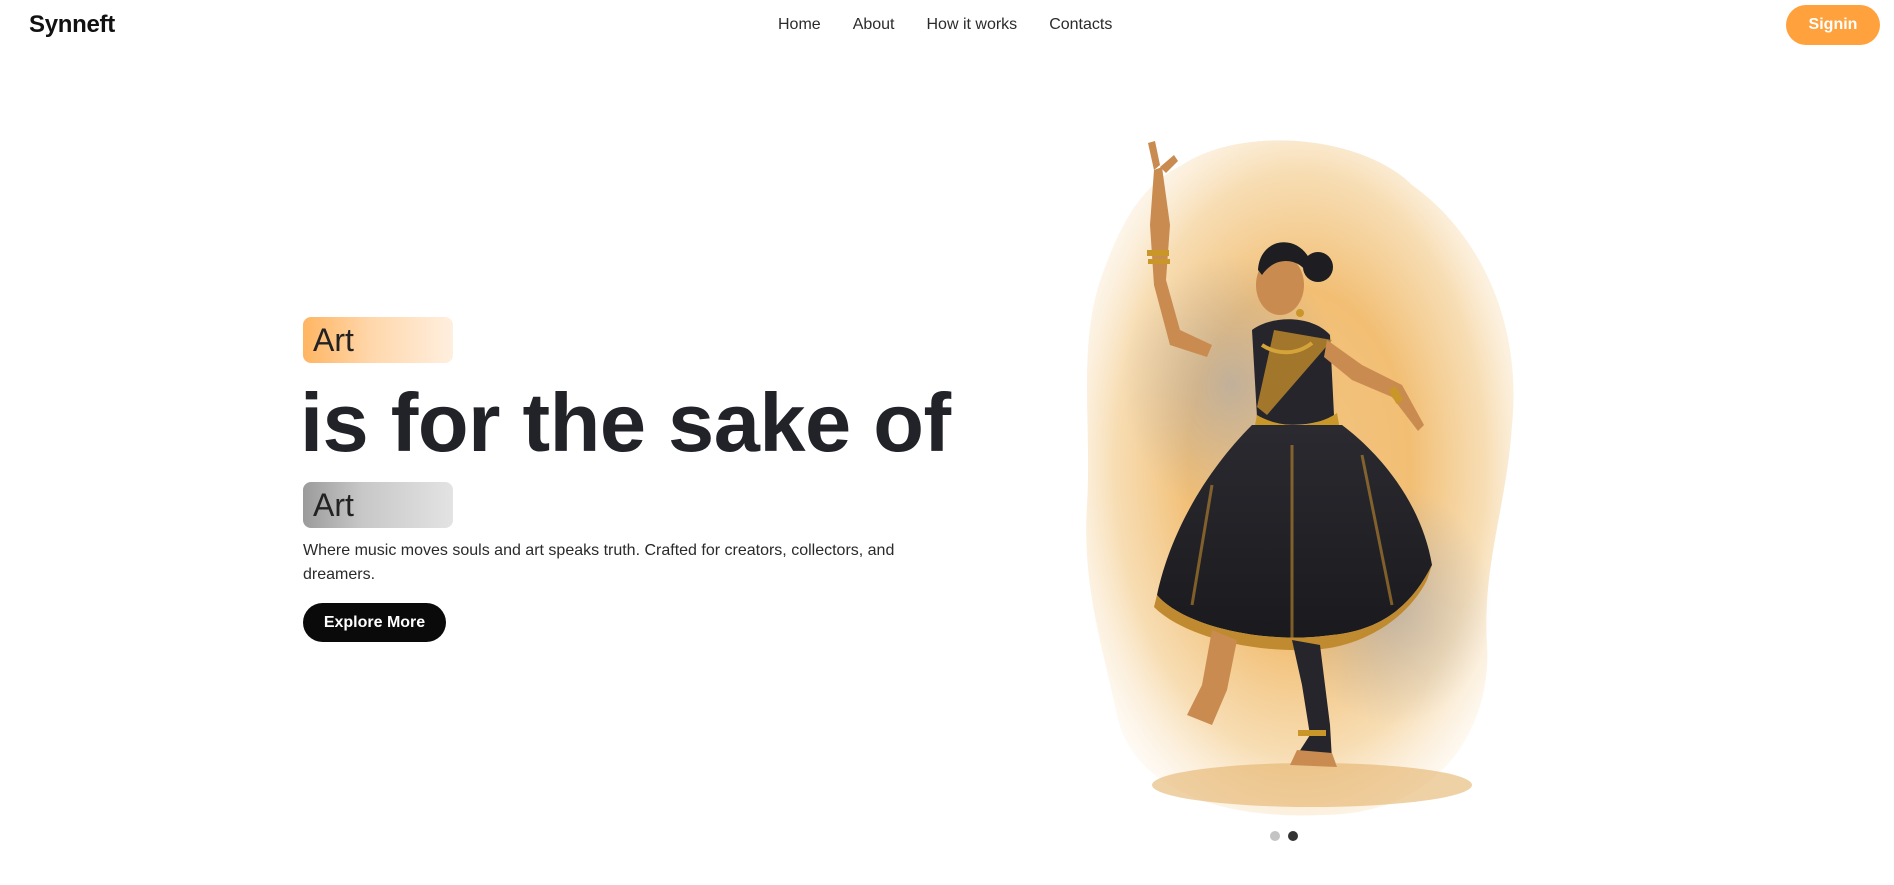 This screenshot has height=885, width=1894. What do you see at coordinates (799, 25) in the screenshot?
I see `nav-item-home: Home` at bounding box center [799, 25].